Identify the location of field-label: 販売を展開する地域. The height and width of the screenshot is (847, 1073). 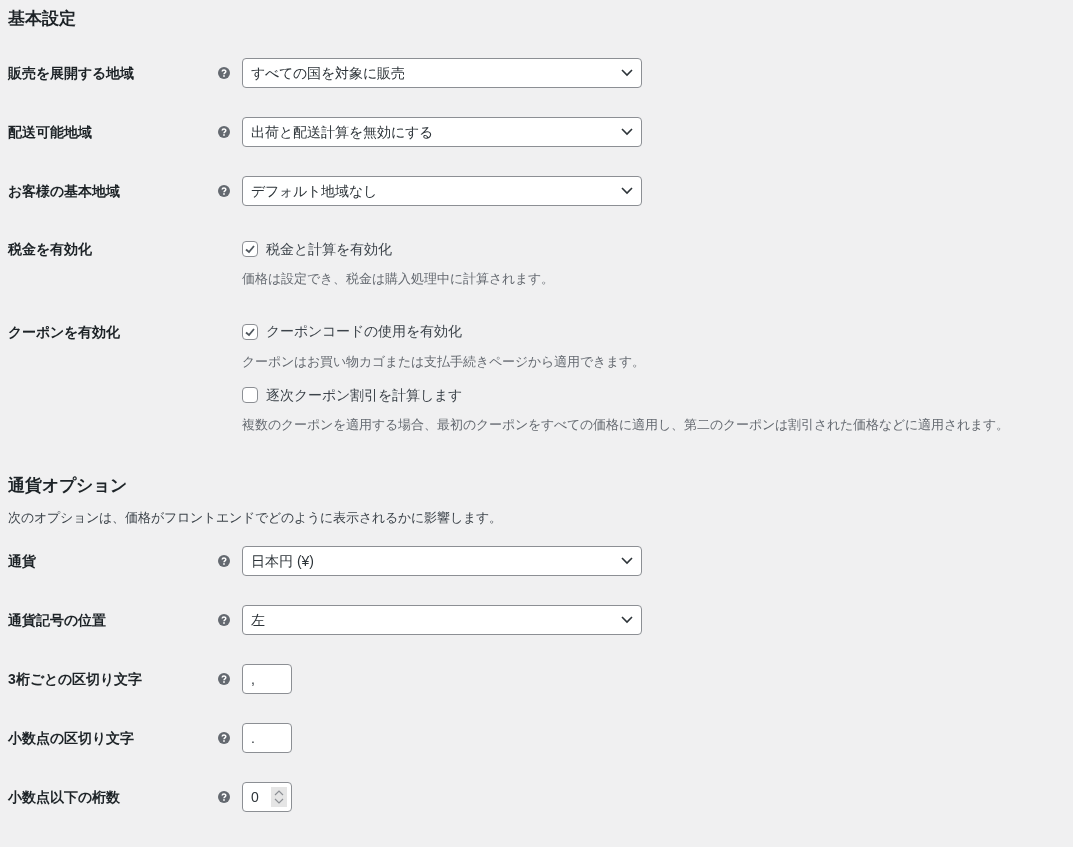
(71, 73).